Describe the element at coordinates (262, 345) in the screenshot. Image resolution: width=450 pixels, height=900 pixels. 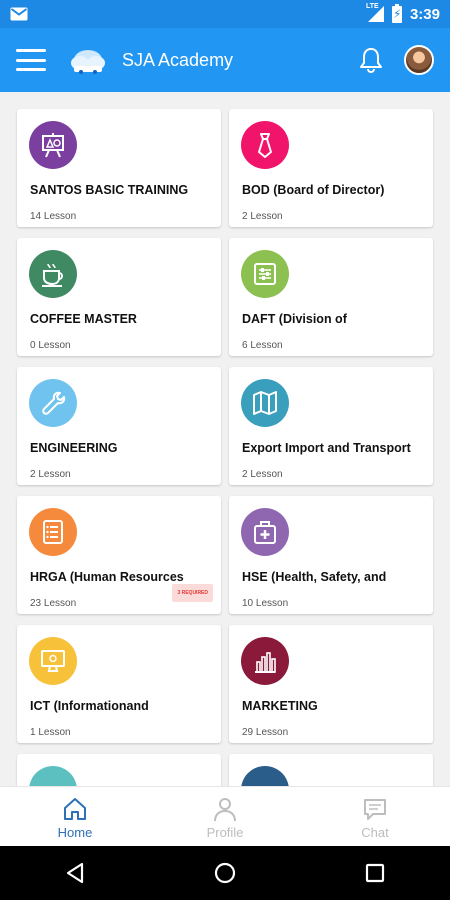
I see `course-lesson-count: 6 Lesson` at that location.